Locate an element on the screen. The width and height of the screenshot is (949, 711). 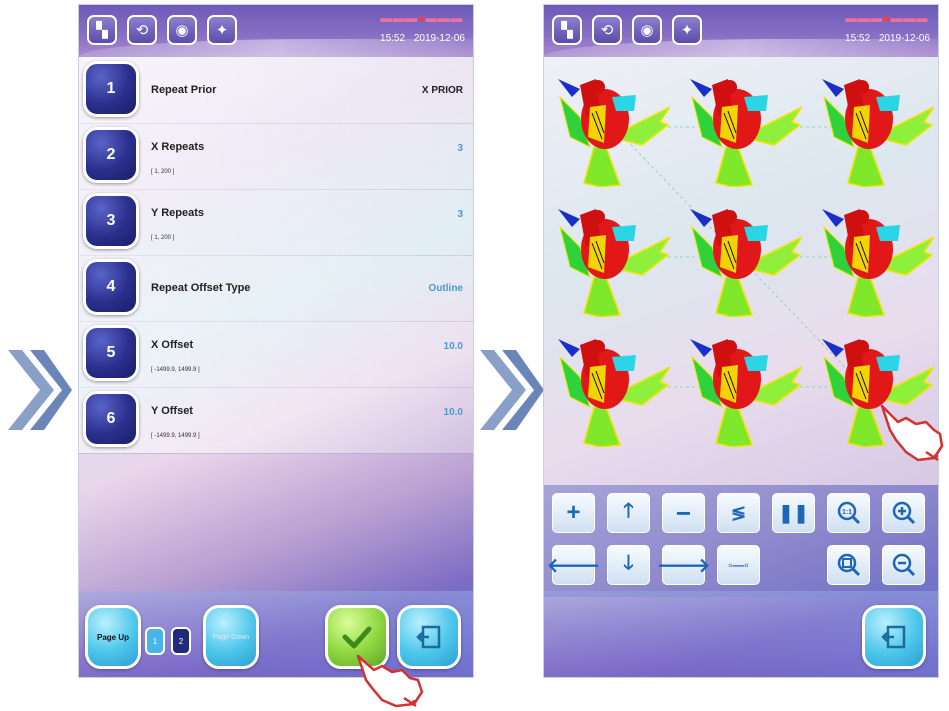
arrow-up-icon: 🡑 is located at coordinates (628, 511).